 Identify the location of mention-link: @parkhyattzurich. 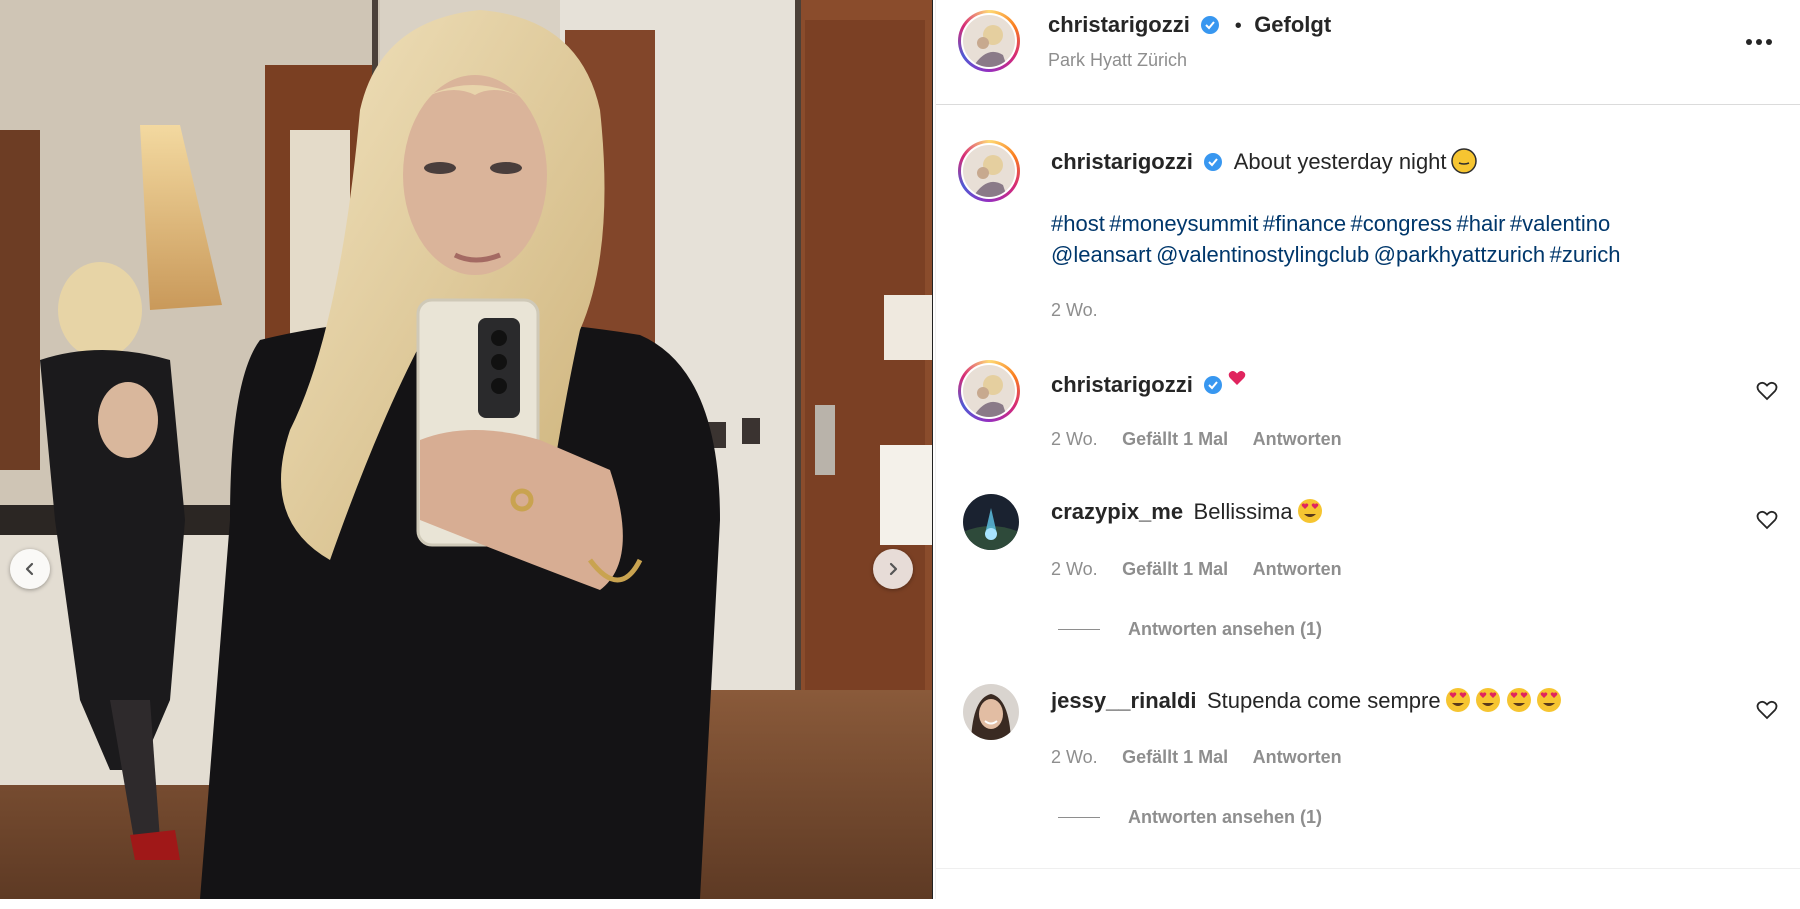
(1460, 254).